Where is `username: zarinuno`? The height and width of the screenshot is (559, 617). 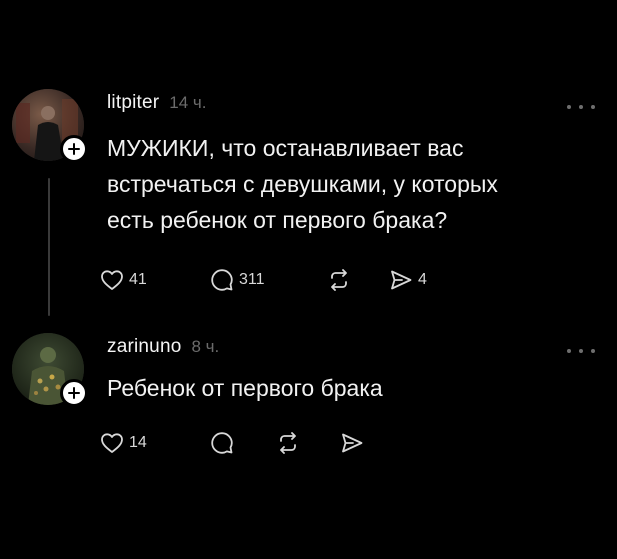 username: zarinuno is located at coordinates (144, 347).